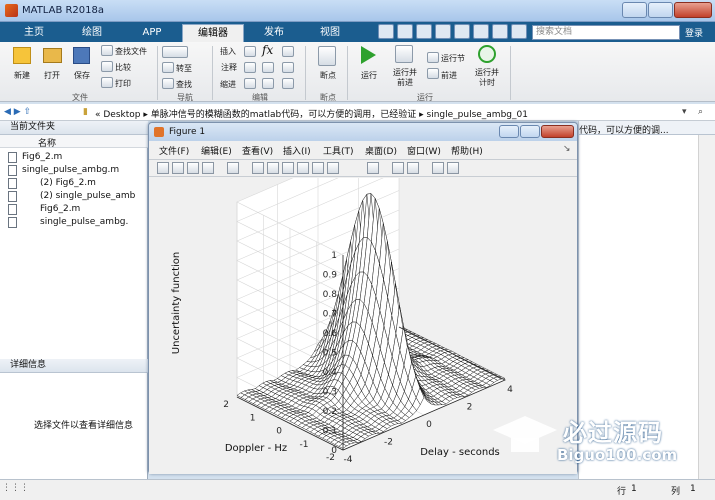 The image size is (715, 500). I want to click on link-icon, so click(373, 168).